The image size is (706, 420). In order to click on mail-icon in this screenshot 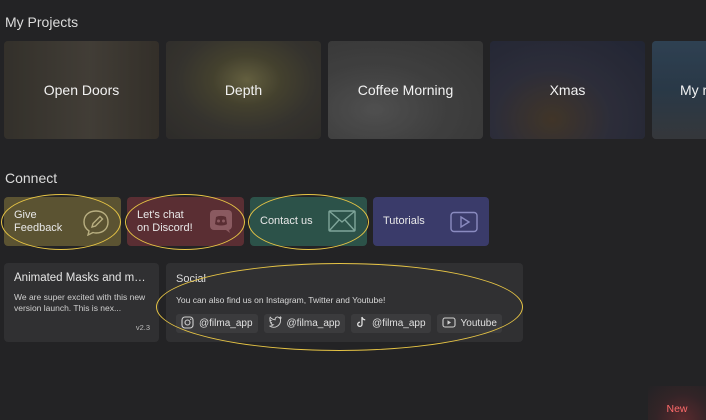, I will do `click(342, 223)`.